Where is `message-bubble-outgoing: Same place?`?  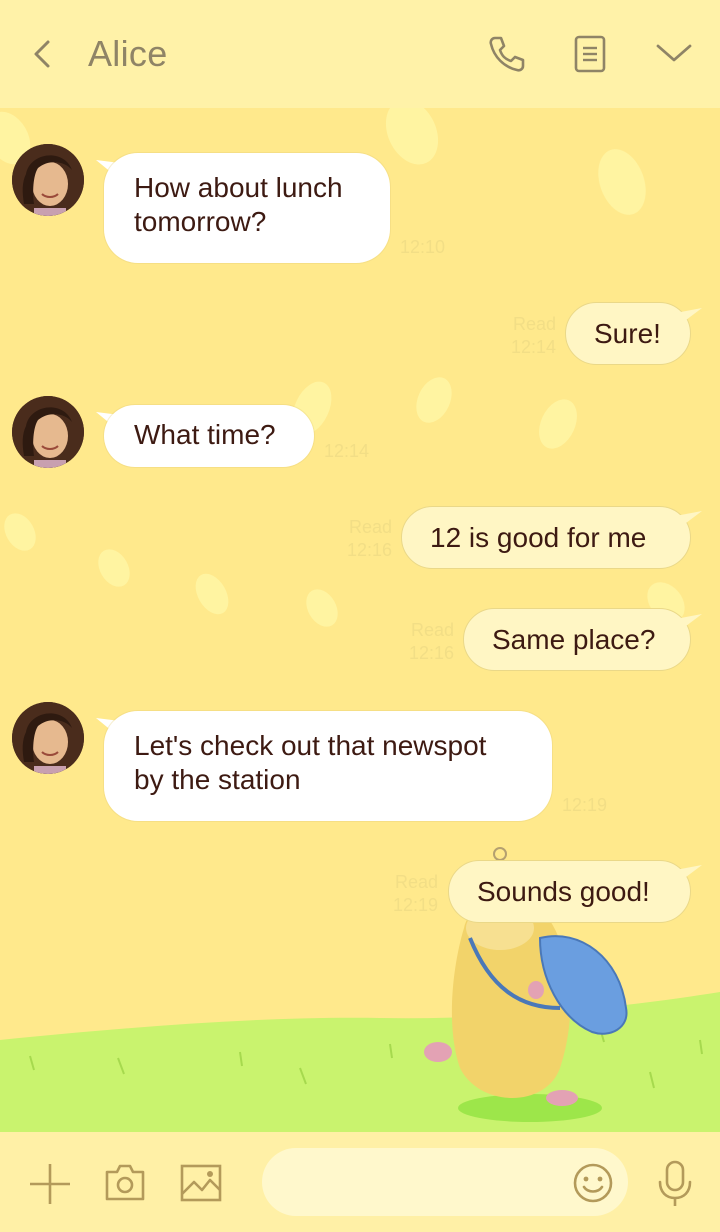 message-bubble-outgoing: Same place? is located at coordinates (577, 639).